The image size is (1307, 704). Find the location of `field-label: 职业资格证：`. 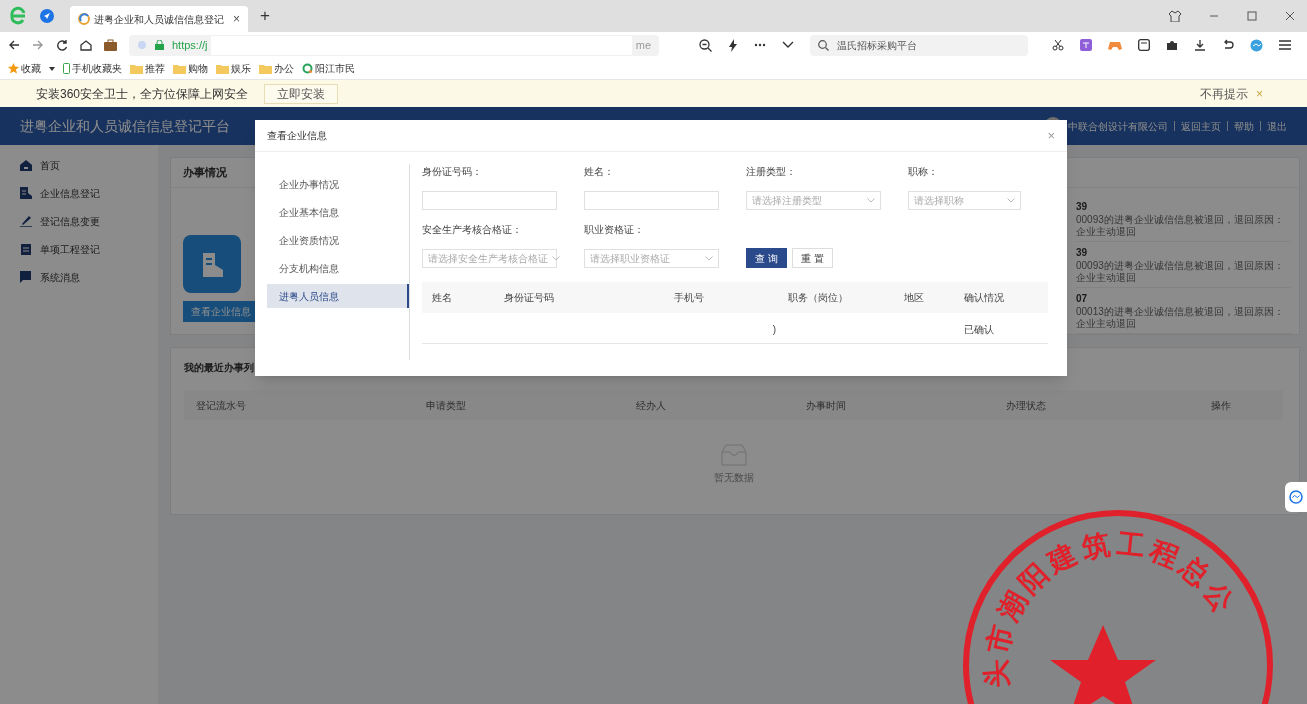

field-label: 职业资格证： is located at coordinates (614, 230).